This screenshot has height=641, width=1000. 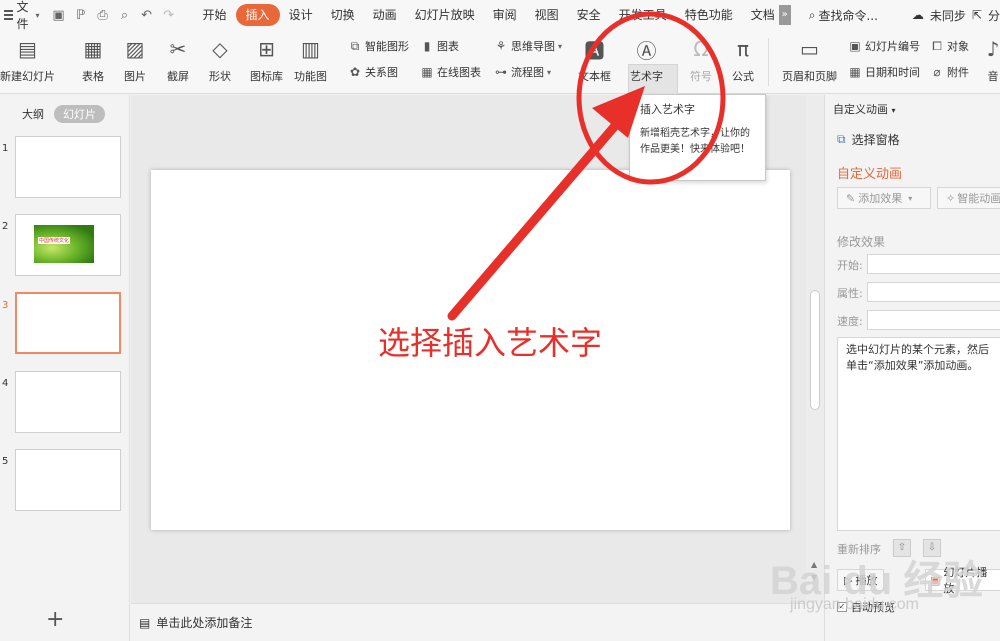 I want to click on add-slide-button: +, so click(x=55, y=619).